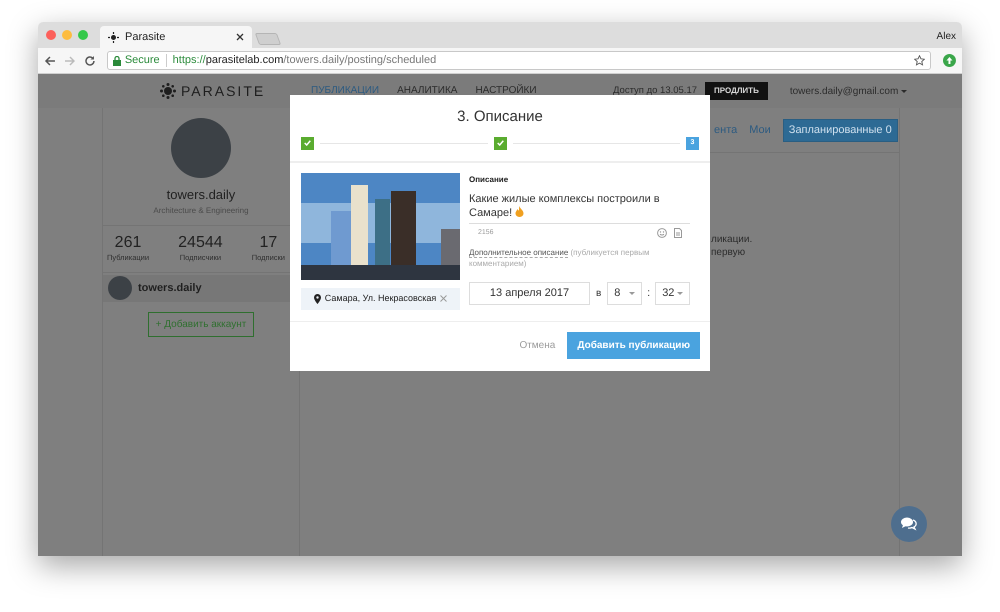 This screenshot has height=612, width=1000. What do you see at coordinates (444, 298) in the screenshot?
I see `remove-icon` at bounding box center [444, 298].